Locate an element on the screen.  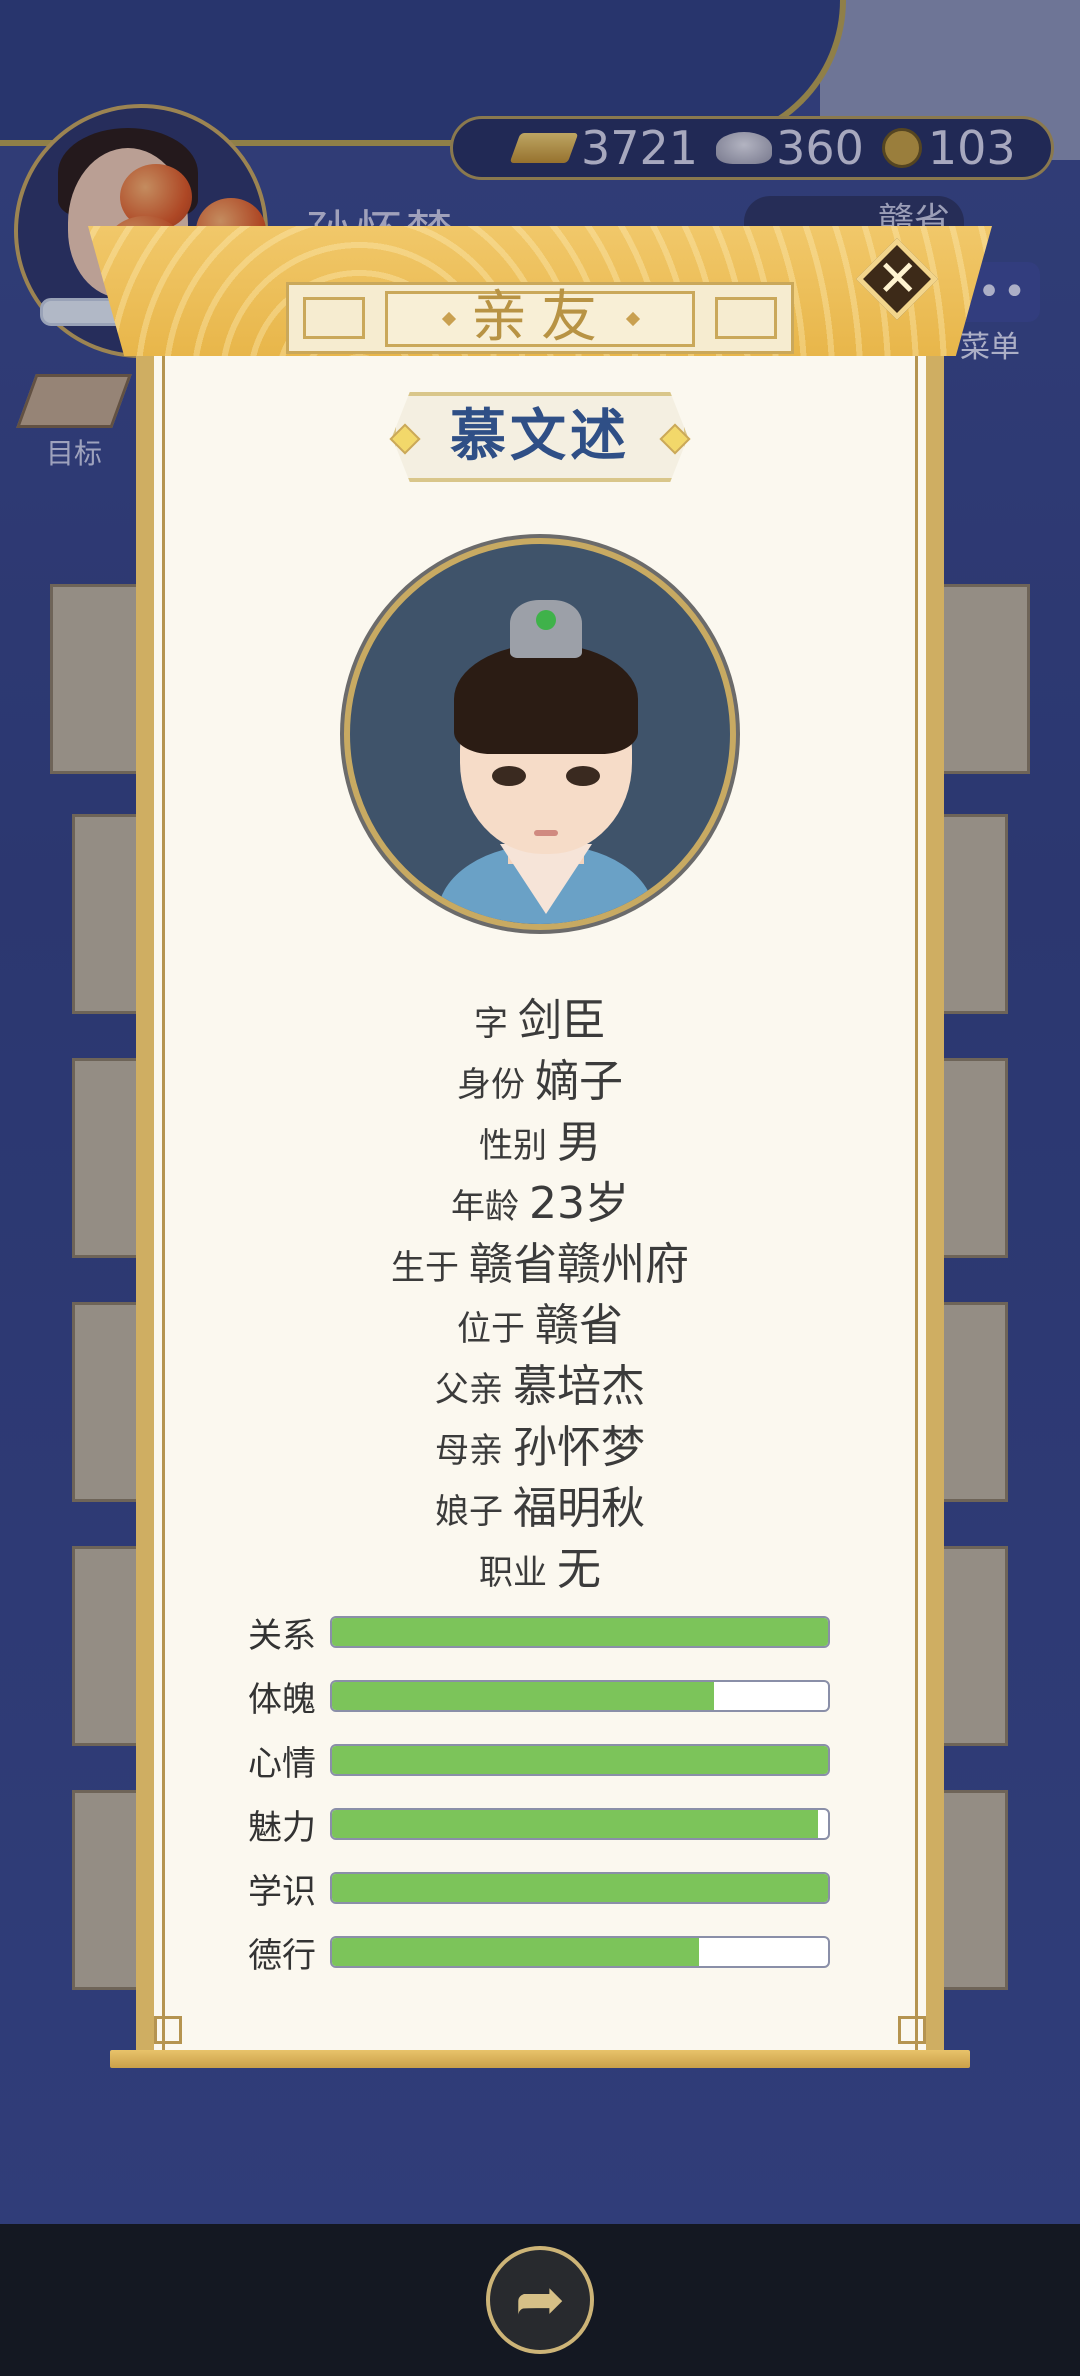
stat-physique: 体魄 is located at coordinates (539, 1698).